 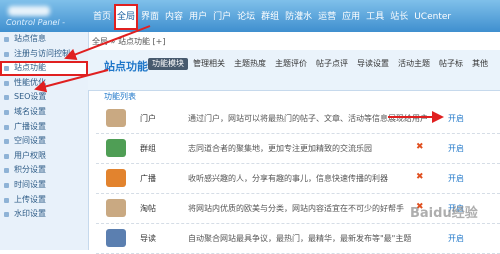 I want to click on page-title: 站点功能, so click(x=126, y=66).